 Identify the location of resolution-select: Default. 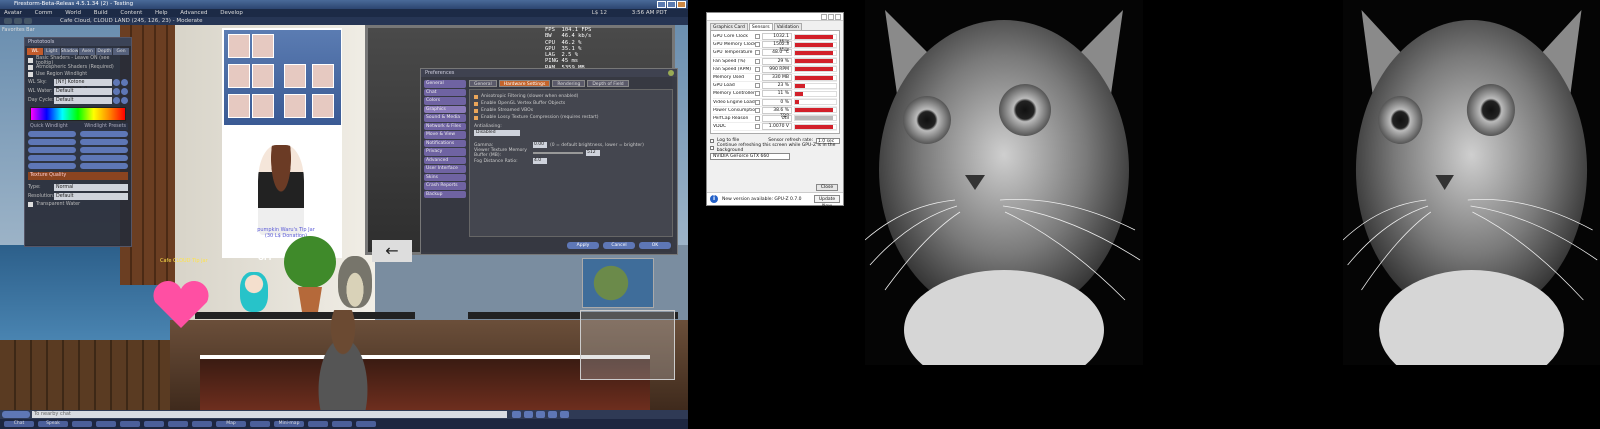
(91, 196).